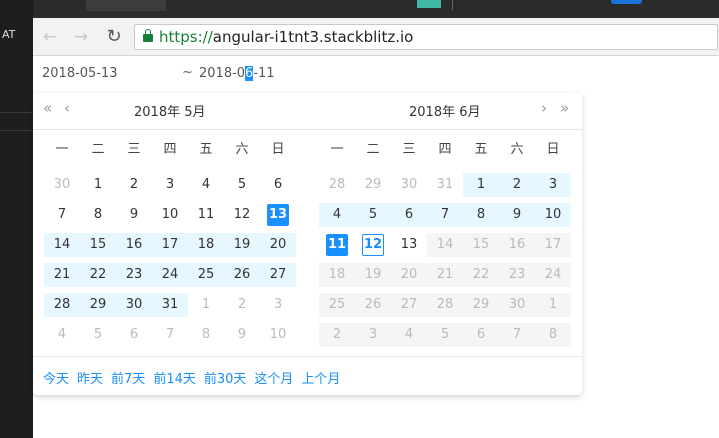  Describe the element at coordinates (445, 110) in the screenshot. I see `right-month-title: 2018年 6月` at that location.